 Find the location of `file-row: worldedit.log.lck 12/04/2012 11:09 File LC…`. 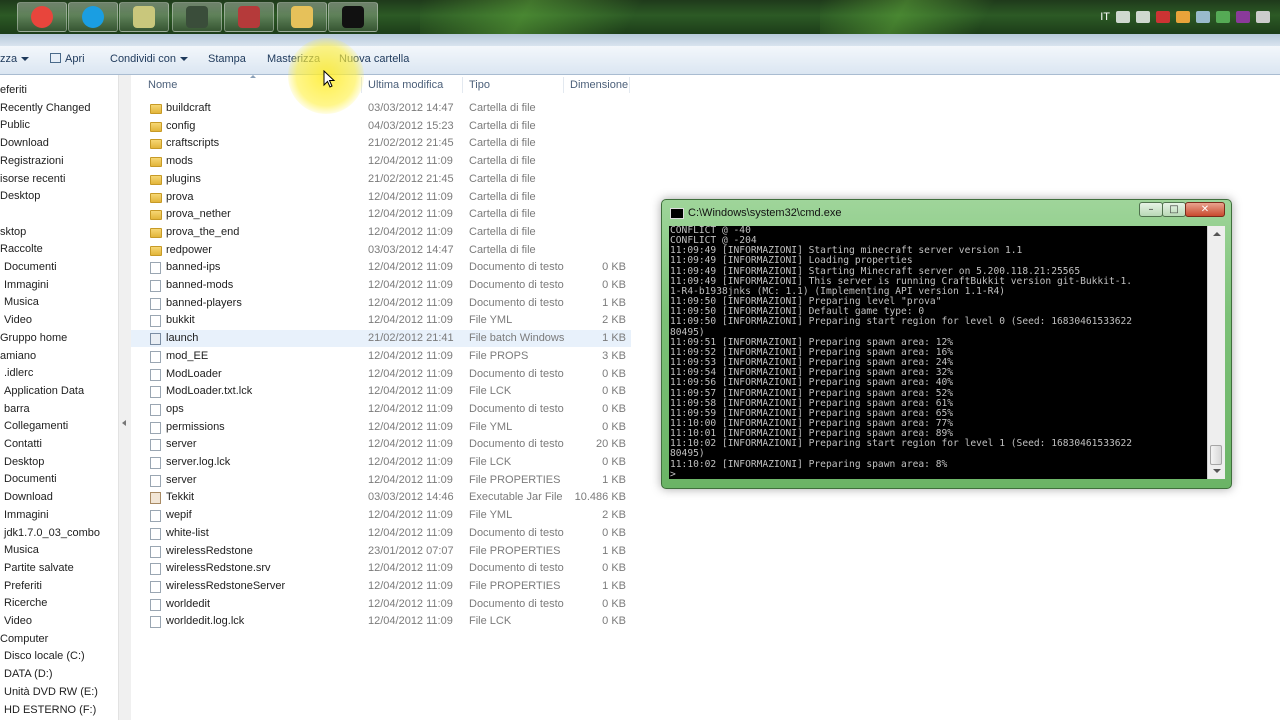

file-row: worldedit.log.lck 12/04/2012 11:09 File LC… is located at coordinates (381, 621).